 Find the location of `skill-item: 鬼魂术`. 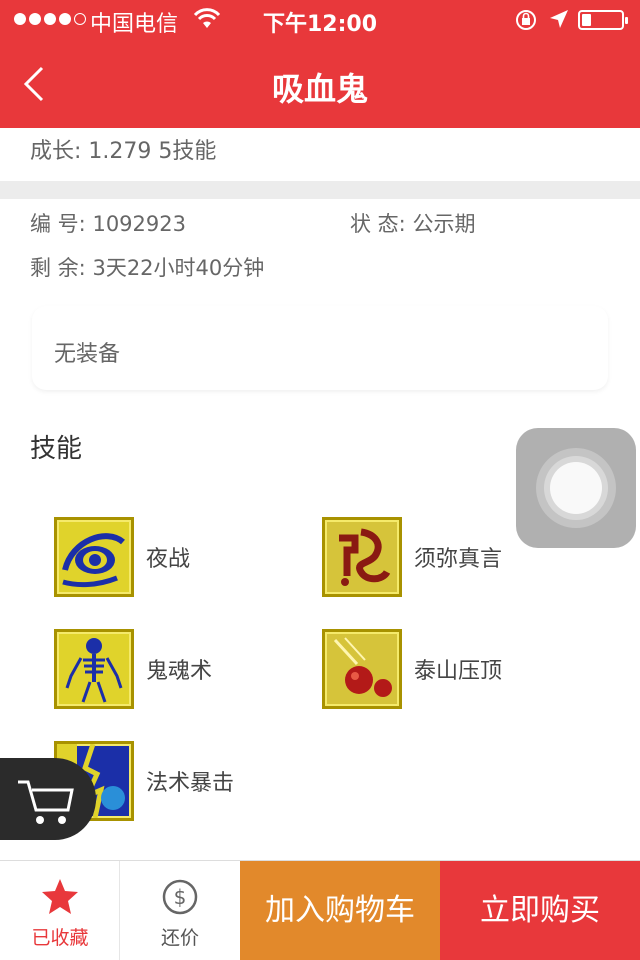

skill-item: 鬼魂术 is located at coordinates (133, 669).